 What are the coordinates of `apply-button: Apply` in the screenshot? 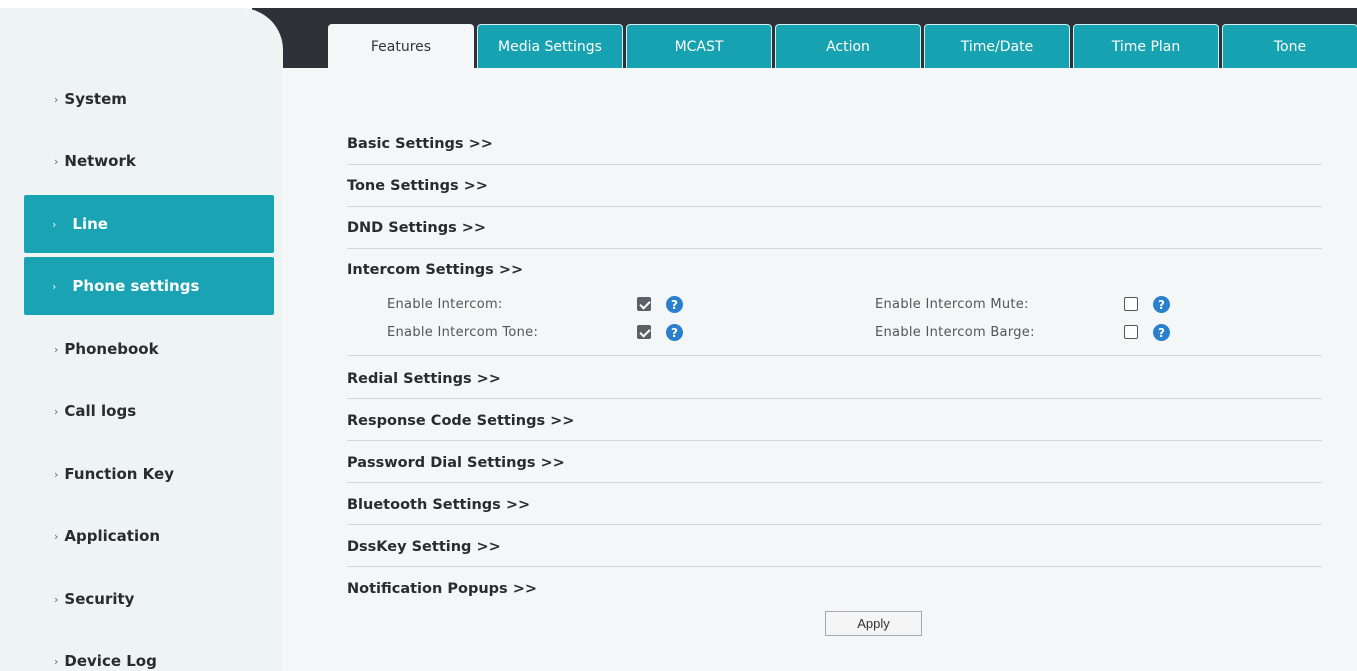 It's located at (873, 623).